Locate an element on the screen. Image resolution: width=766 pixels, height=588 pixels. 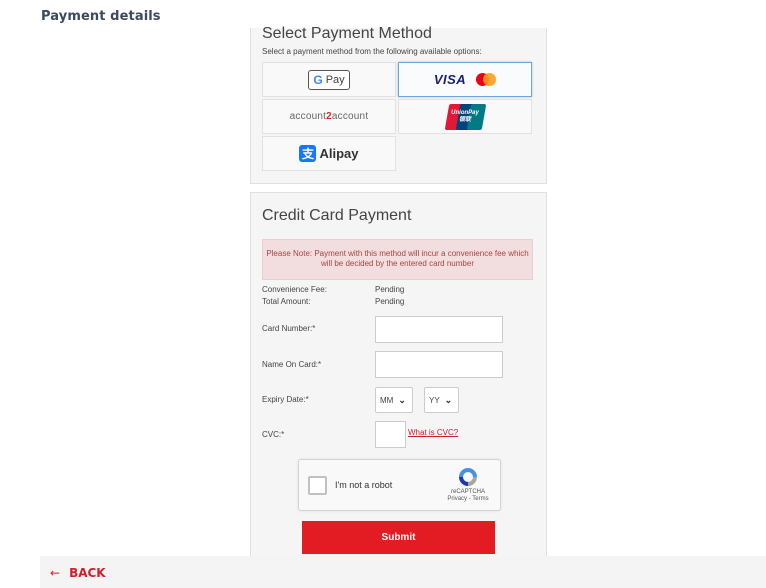
total-amount-row: Total Amount: Pending is located at coordinates (333, 301).